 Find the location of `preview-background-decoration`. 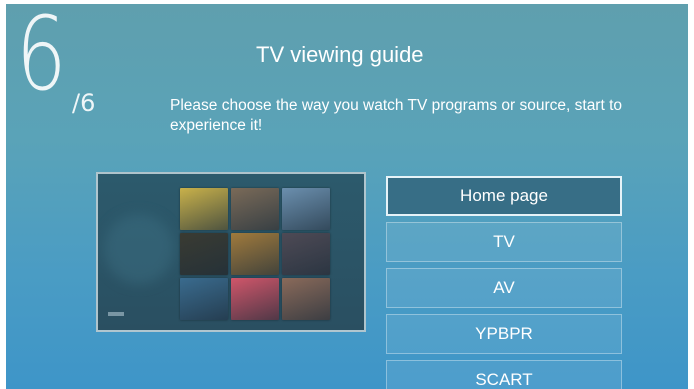

preview-background-decoration is located at coordinates (139, 249).